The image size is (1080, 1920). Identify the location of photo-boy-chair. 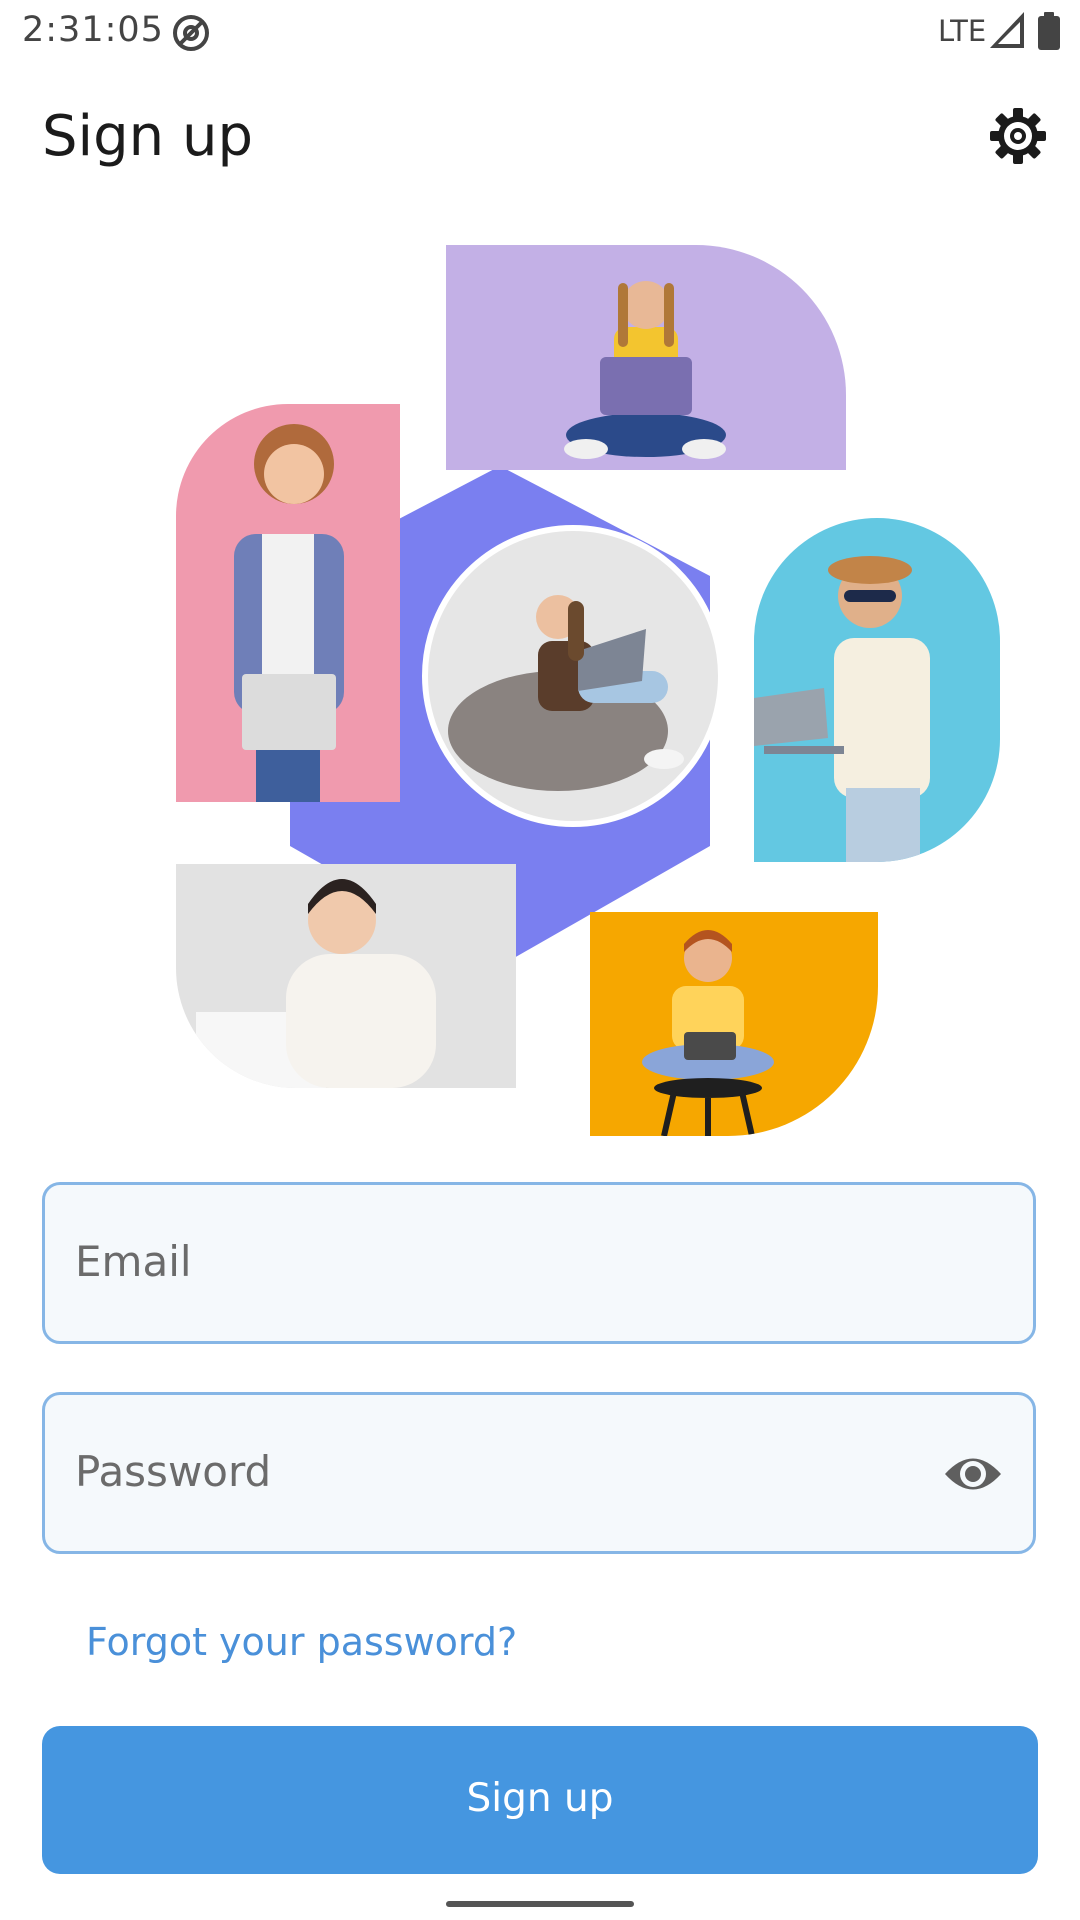
(734, 1024).